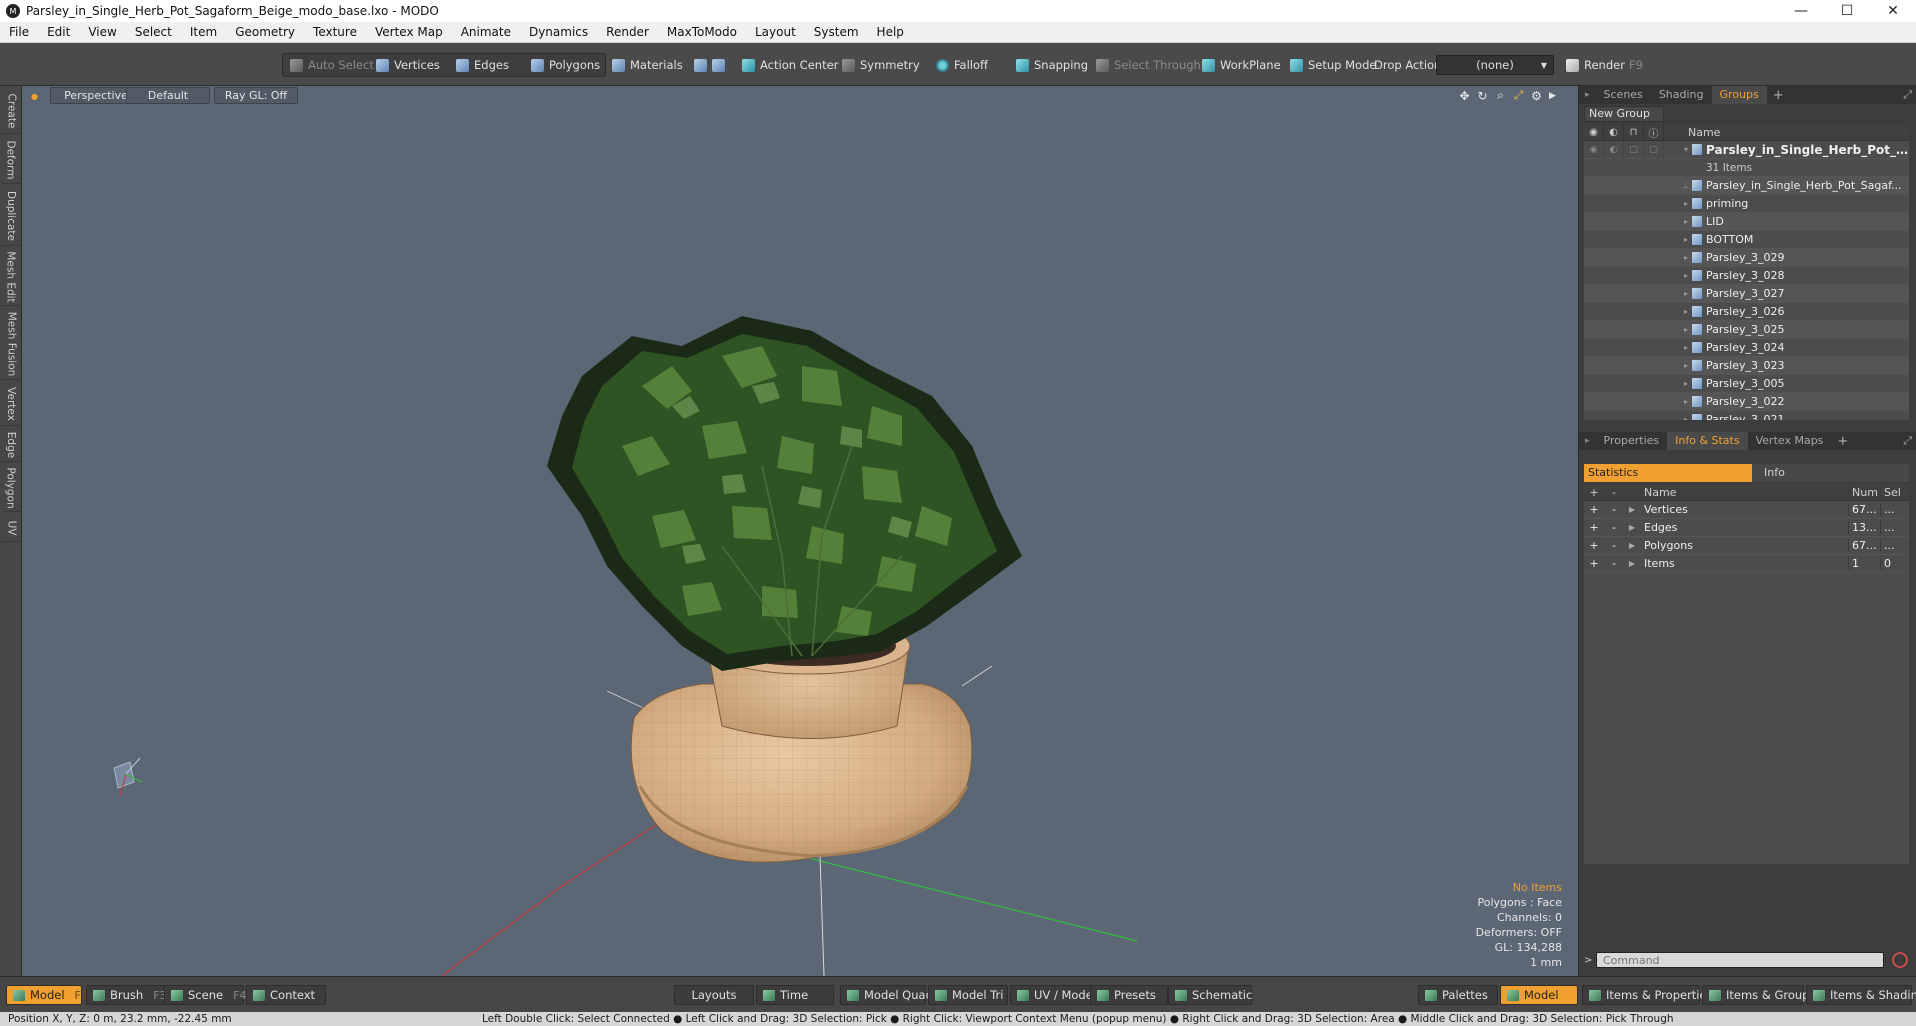  Describe the element at coordinates (168, 95) in the screenshot. I see `shading-mode-button: Default` at that location.